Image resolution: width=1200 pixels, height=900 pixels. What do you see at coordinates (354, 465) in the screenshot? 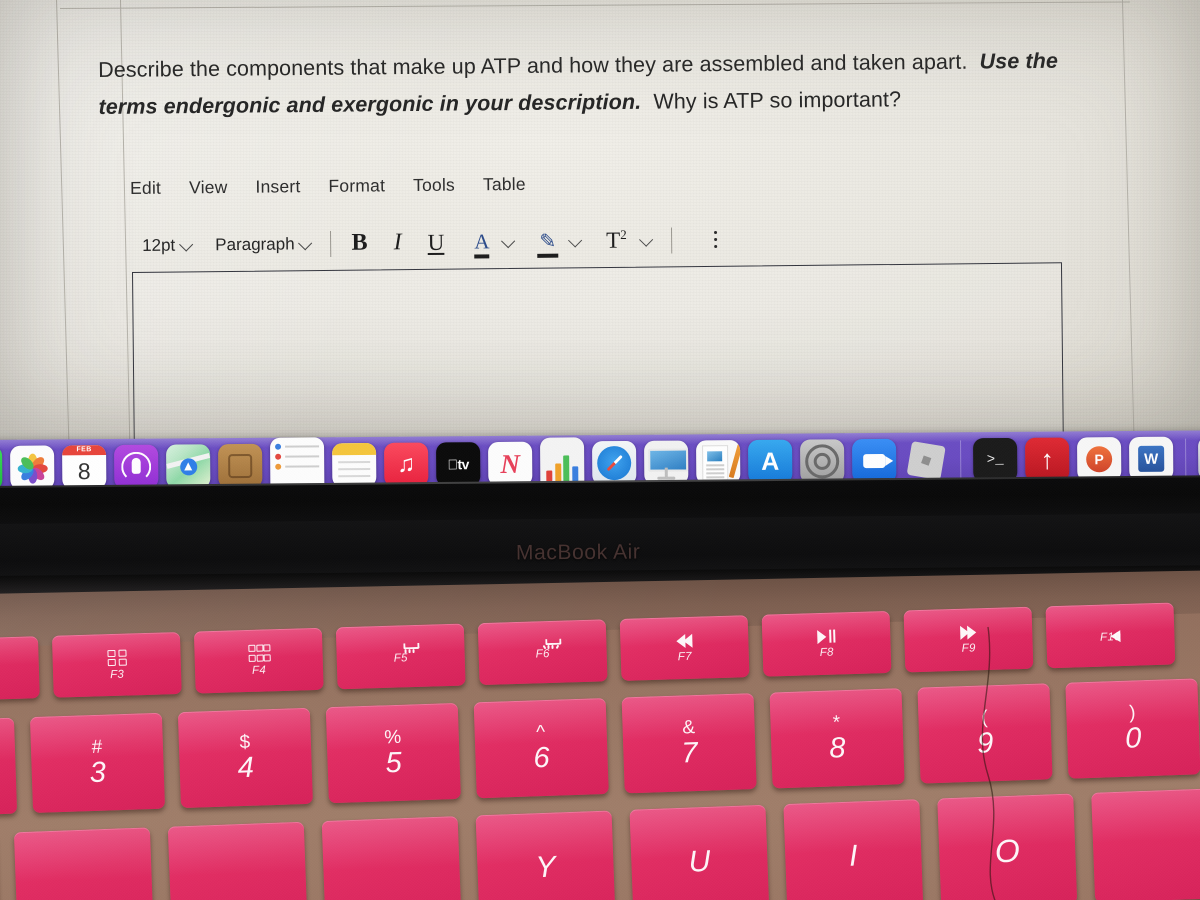
I see `dock-icon-notes` at bounding box center [354, 465].